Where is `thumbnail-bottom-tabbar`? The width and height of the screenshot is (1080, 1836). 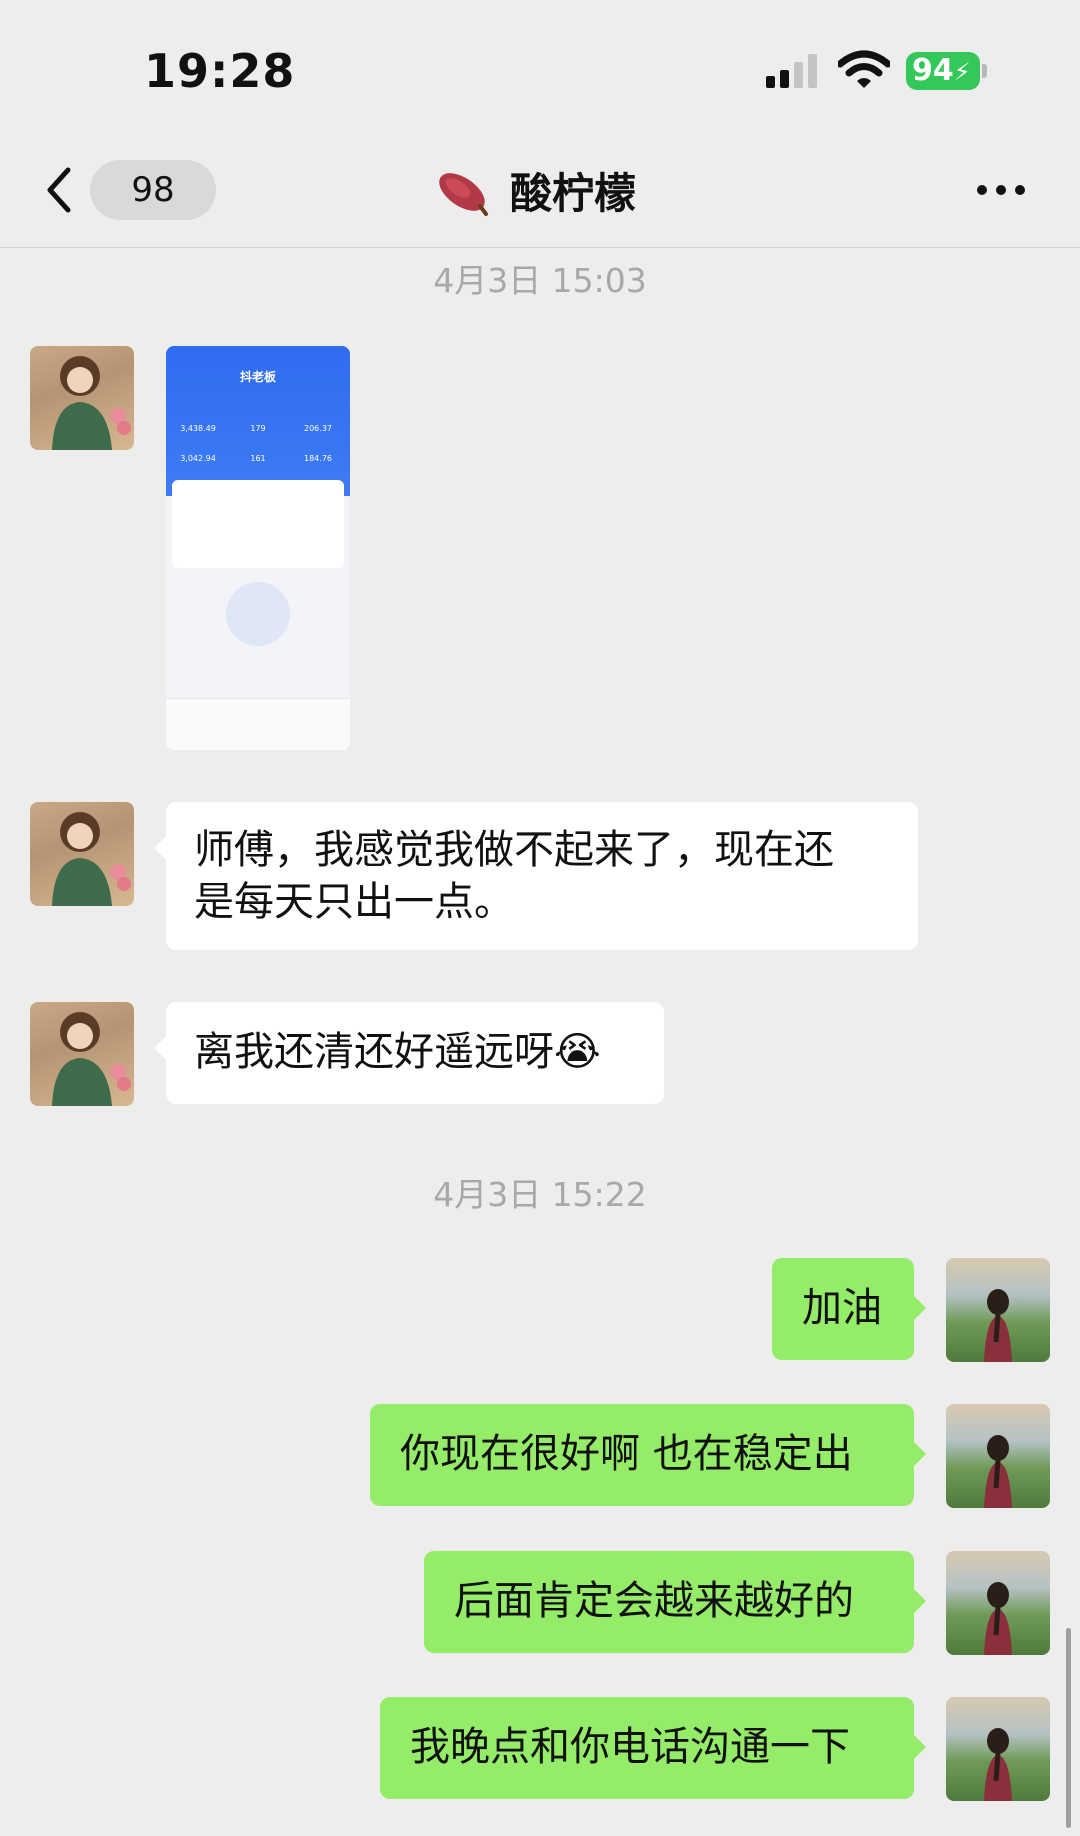 thumbnail-bottom-tabbar is located at coordinates (258, 724).